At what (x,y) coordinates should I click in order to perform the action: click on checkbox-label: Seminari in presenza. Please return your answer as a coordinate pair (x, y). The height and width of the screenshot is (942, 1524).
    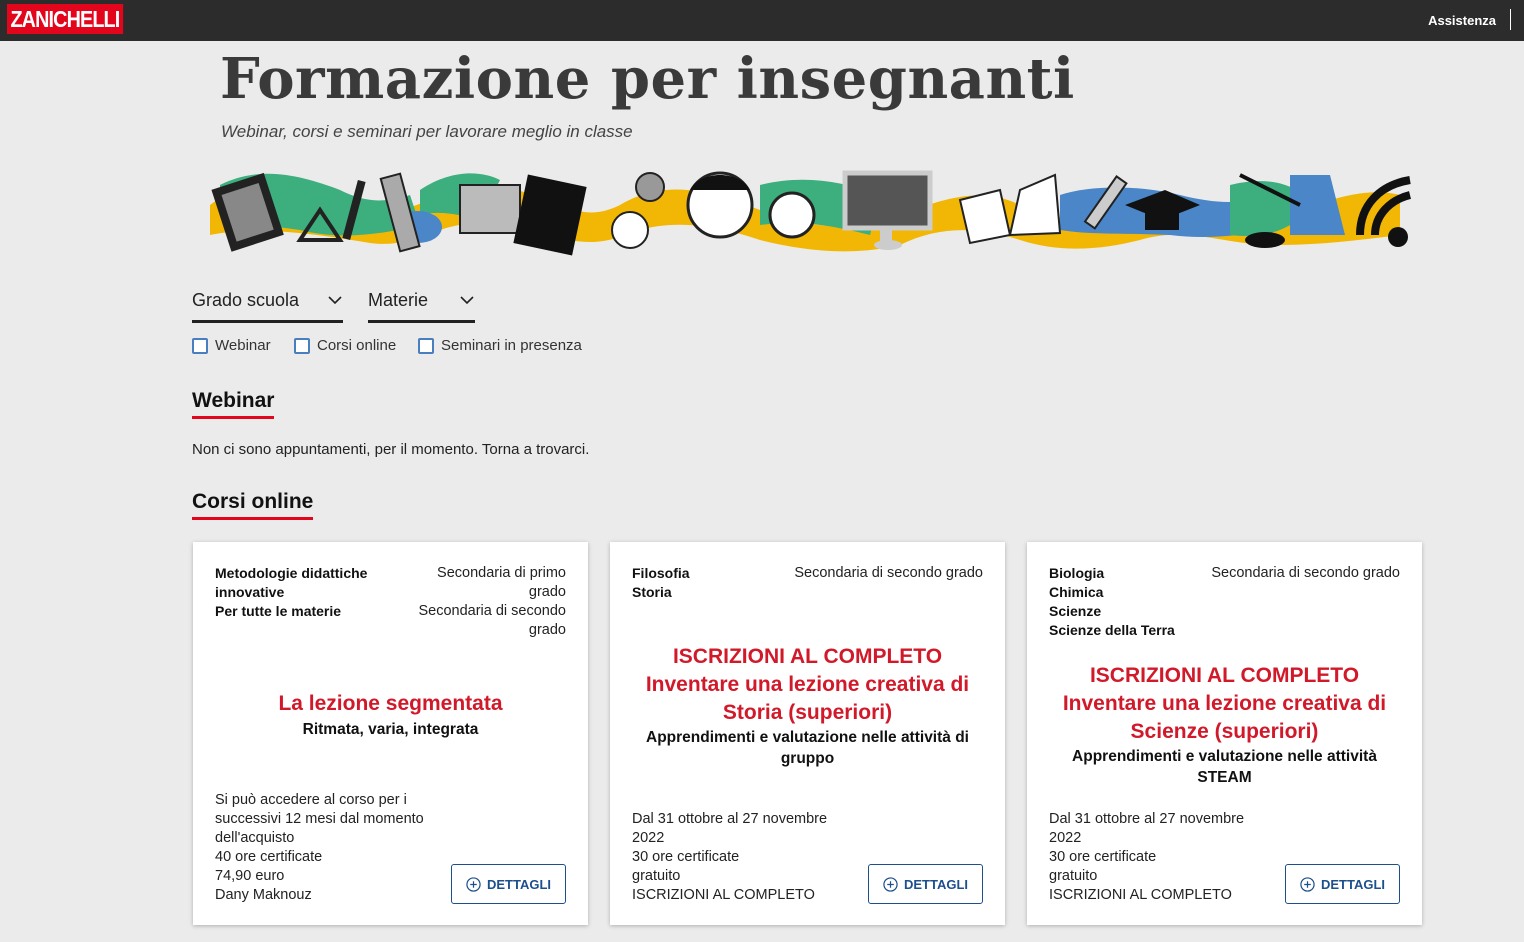
    Looking at the image, I should click on (511, 345).